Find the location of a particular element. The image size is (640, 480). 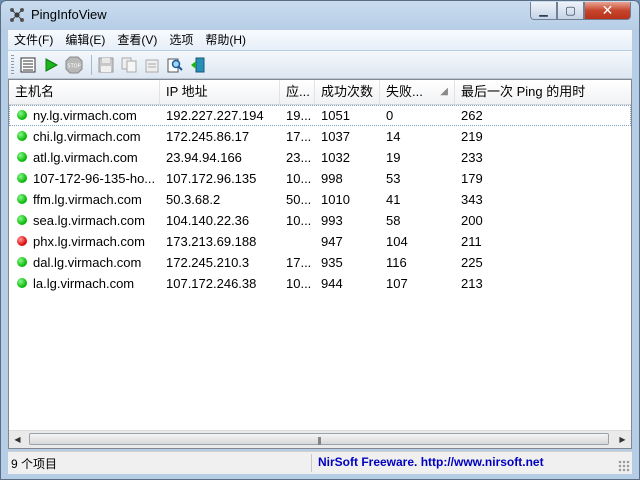

failed-cell: 116 is located at coordinates (396, 262).